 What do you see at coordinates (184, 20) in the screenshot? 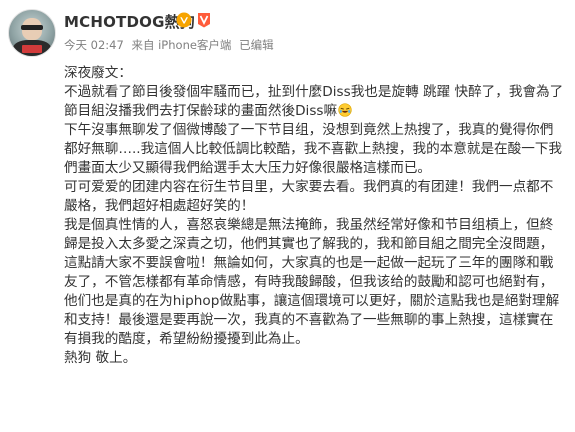
I see `verified-icon` at bounding box center [184, 20].